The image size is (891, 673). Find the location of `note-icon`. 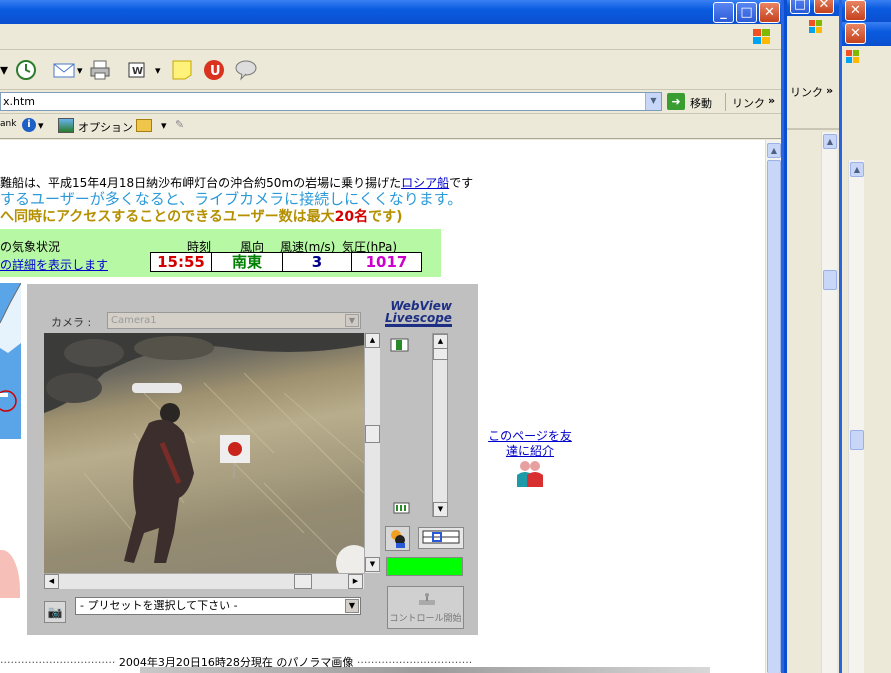

note-icon is located at coordinates (182, 70).